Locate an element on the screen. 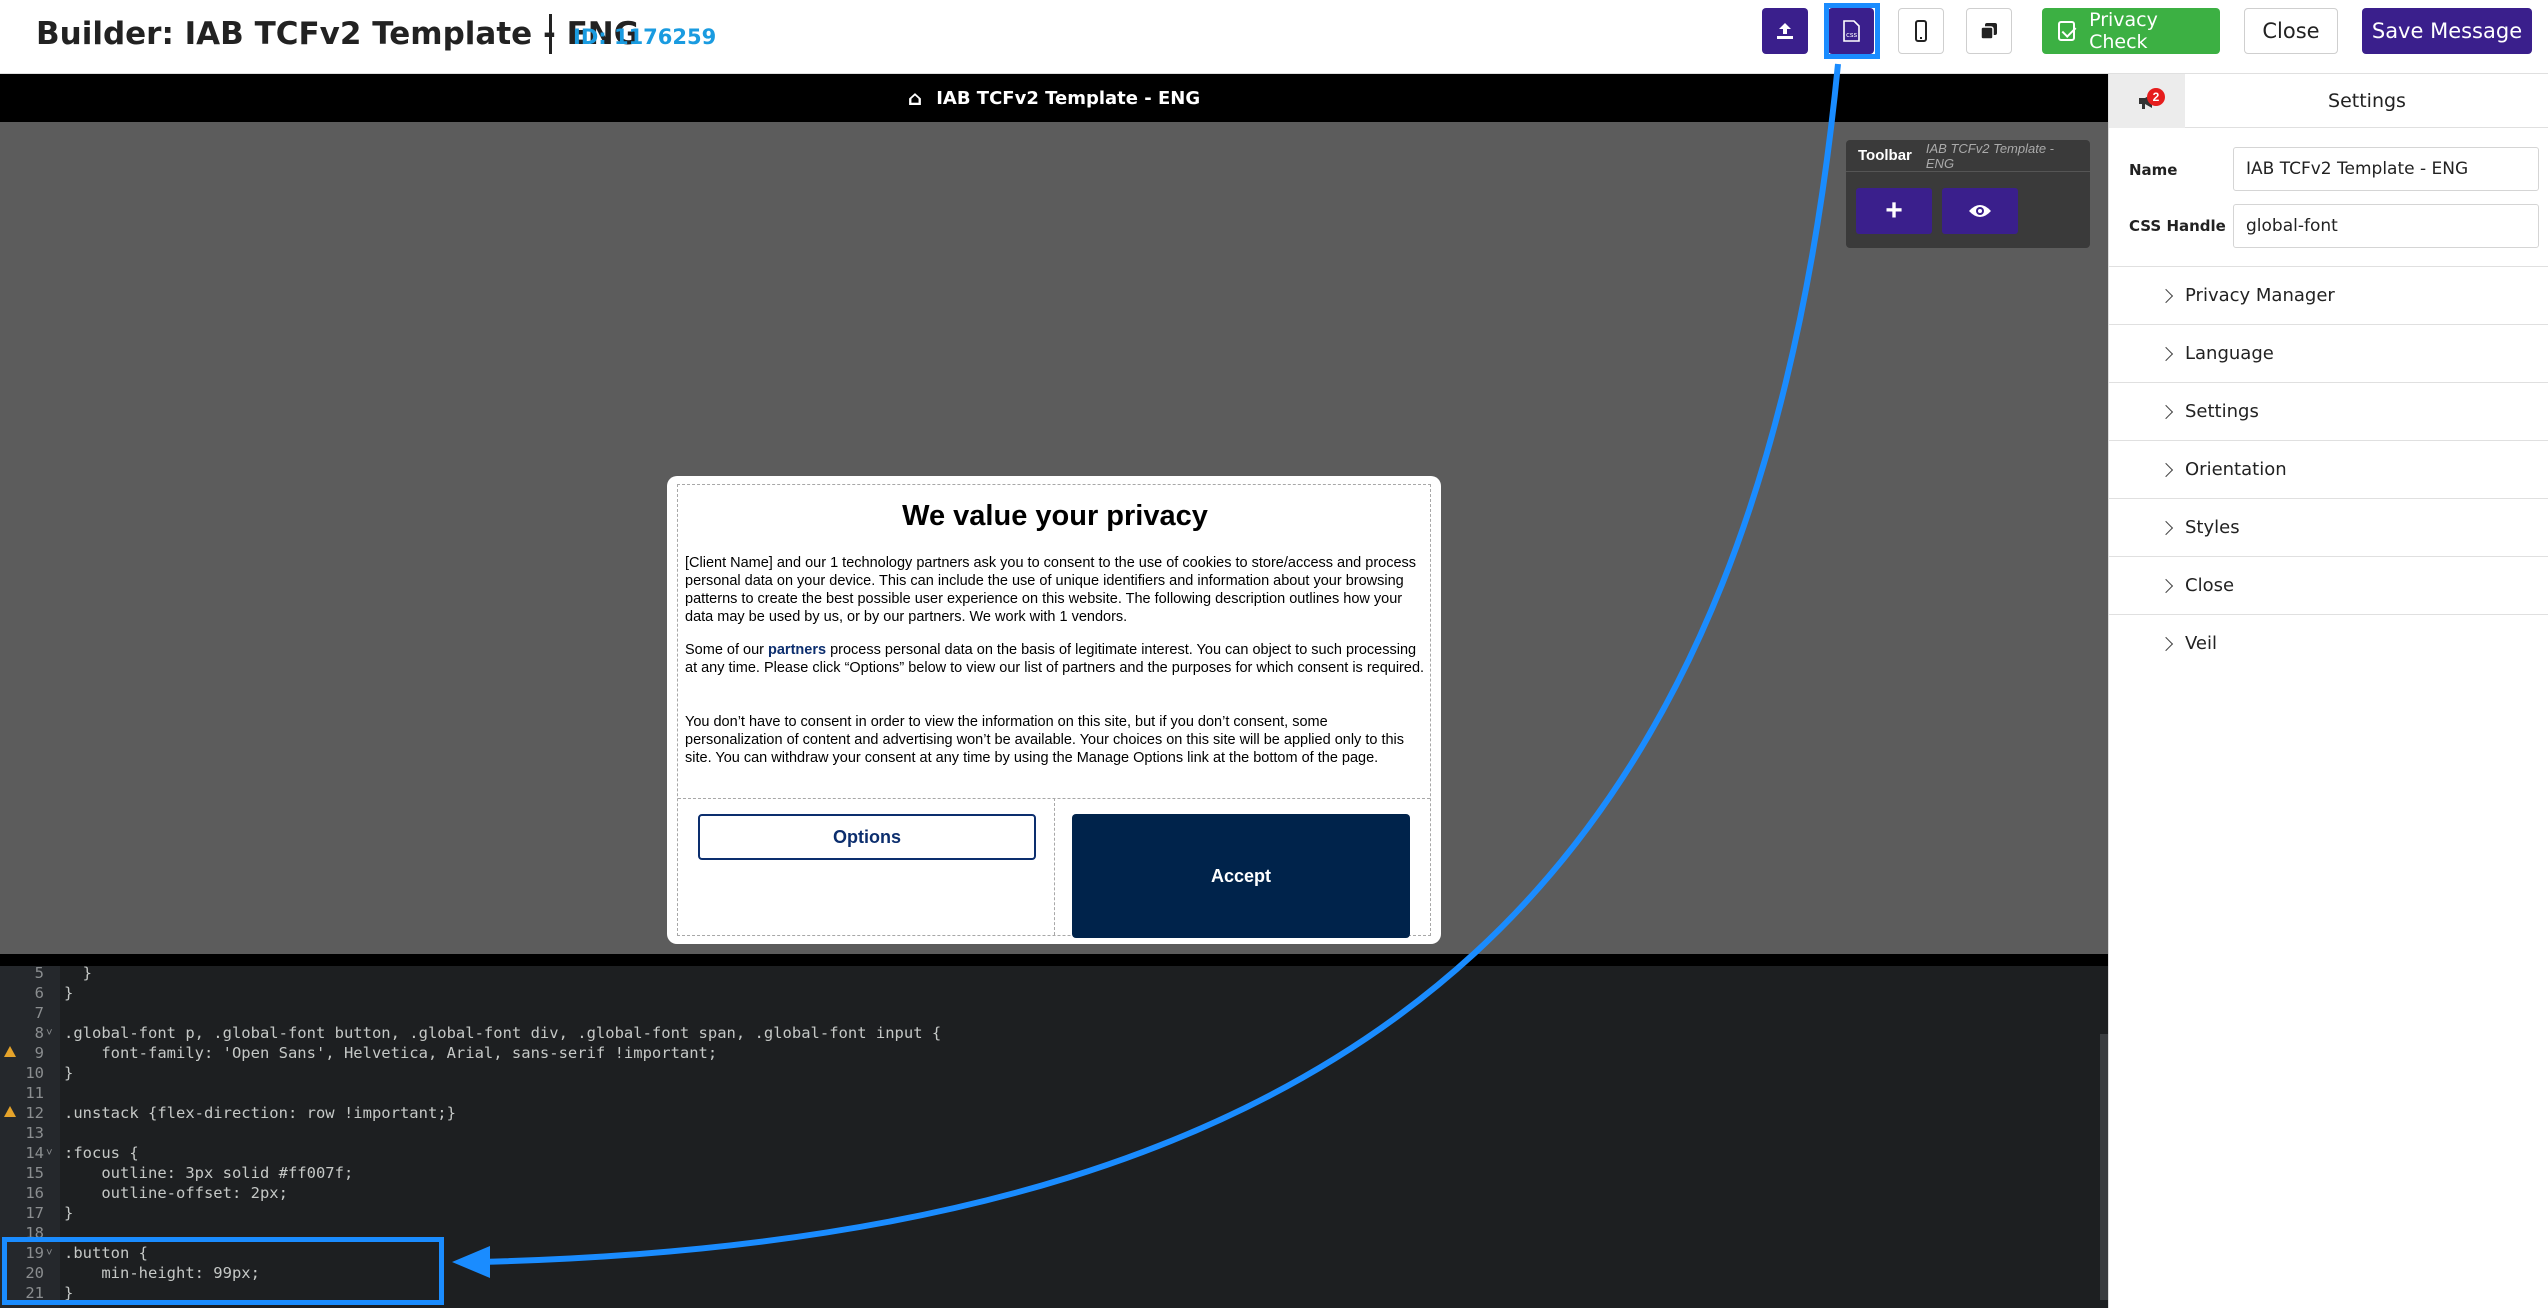 The width and height of the screenshot is (2548, 1308). accordion-settings: Settings is located at coordinates (2328, 411).